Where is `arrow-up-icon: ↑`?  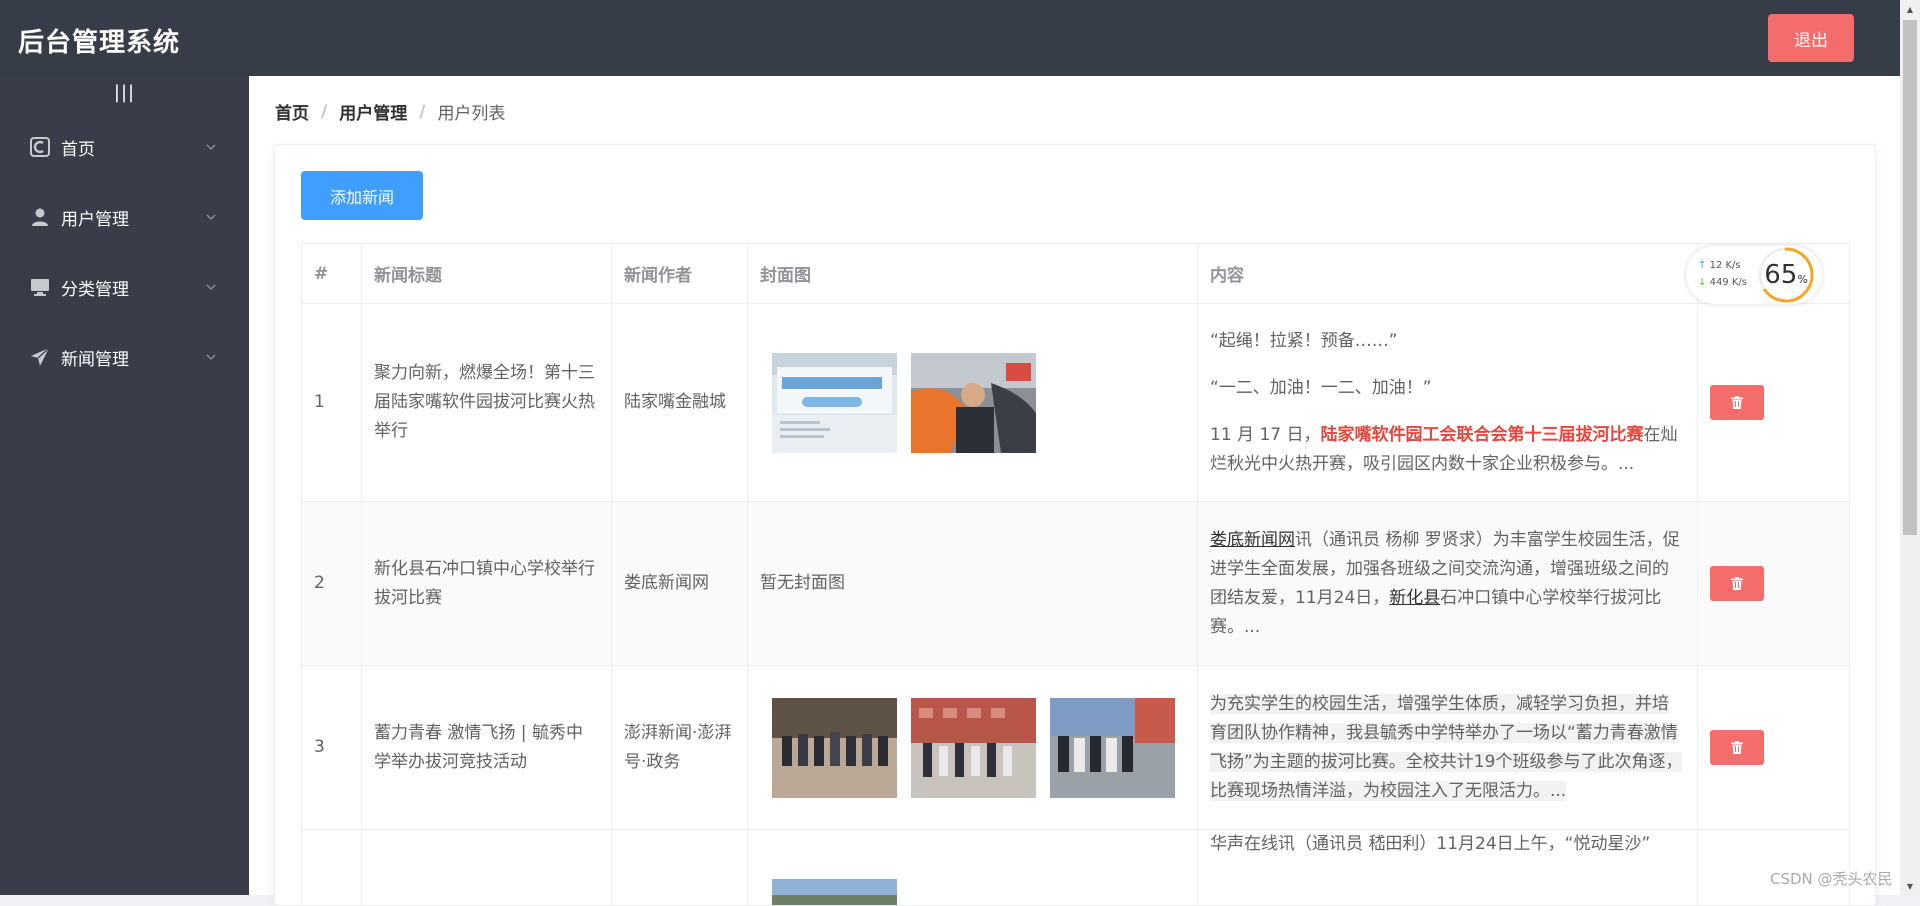 arrow-up-icon: ↑ is located at coordinates (1702, 265).